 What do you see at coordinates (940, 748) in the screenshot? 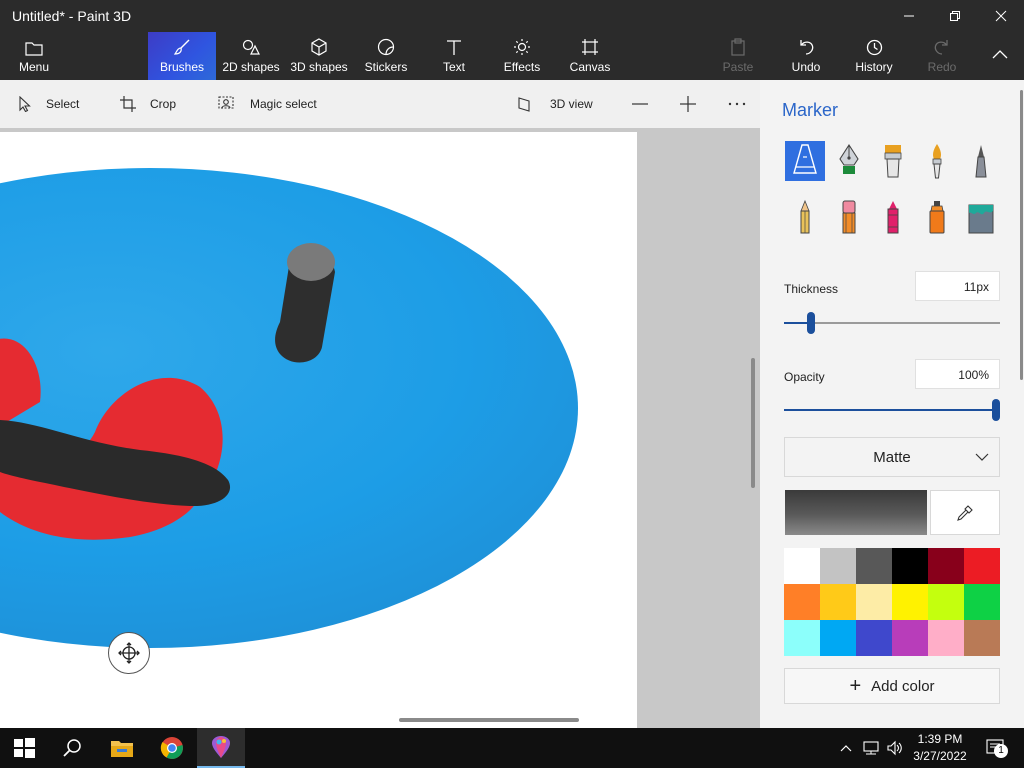
I see `clock: 1:39 PM 3/27/2022` at bounding box center [940, 748].